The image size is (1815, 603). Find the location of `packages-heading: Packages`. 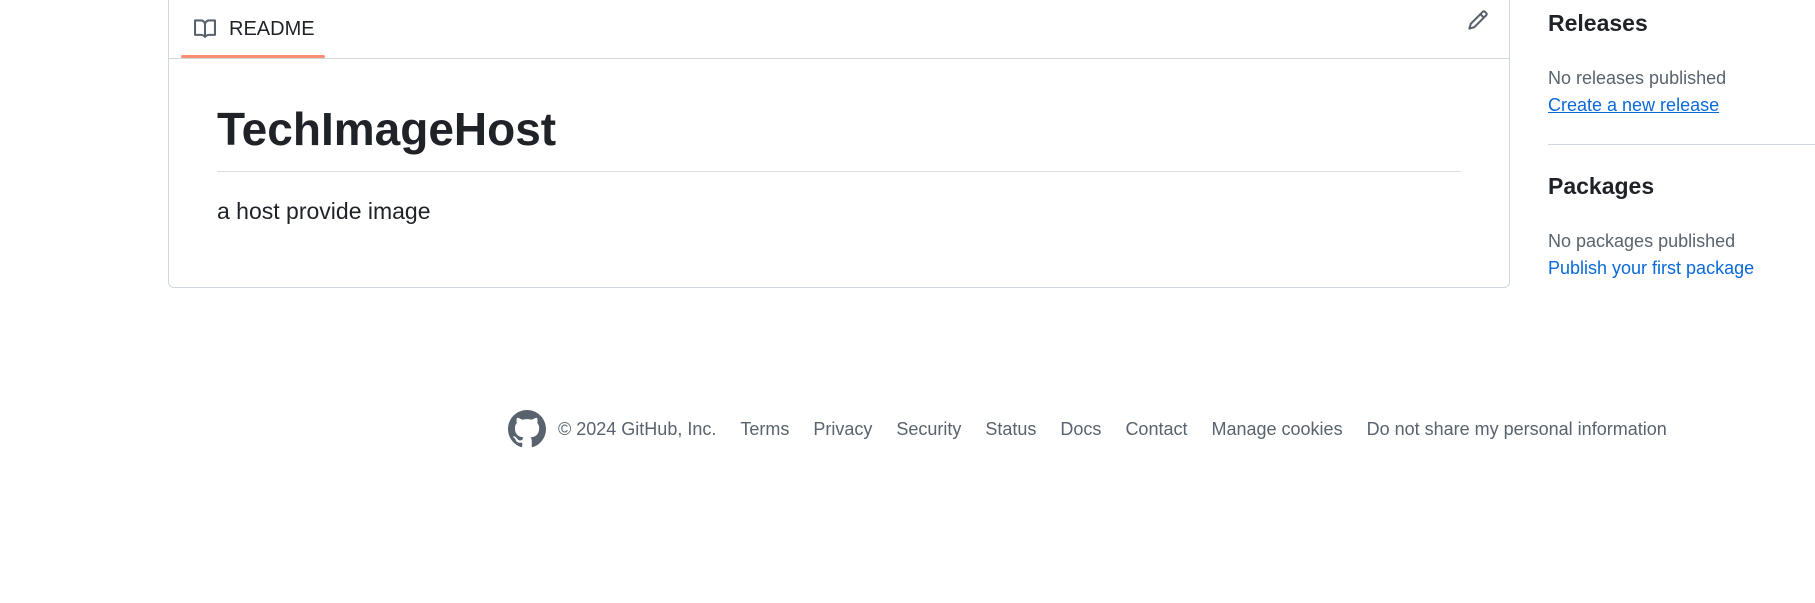

packages-heading: Packages is located at coordinates (1681, 186).